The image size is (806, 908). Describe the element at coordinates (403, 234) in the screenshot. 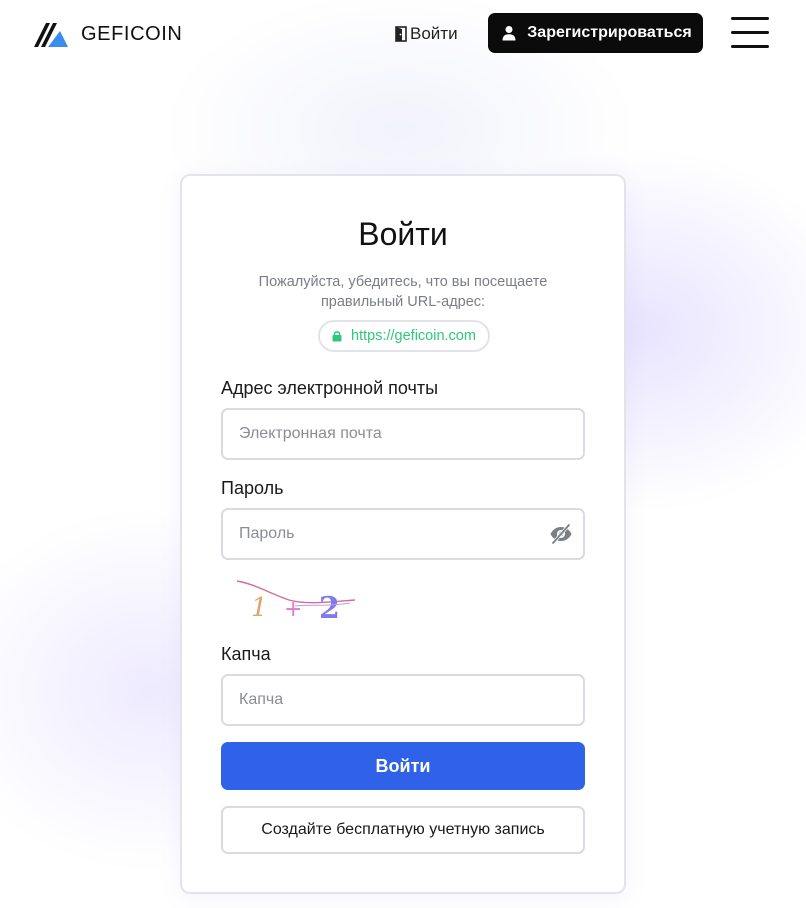

I see `login-title: Войти` at that location.